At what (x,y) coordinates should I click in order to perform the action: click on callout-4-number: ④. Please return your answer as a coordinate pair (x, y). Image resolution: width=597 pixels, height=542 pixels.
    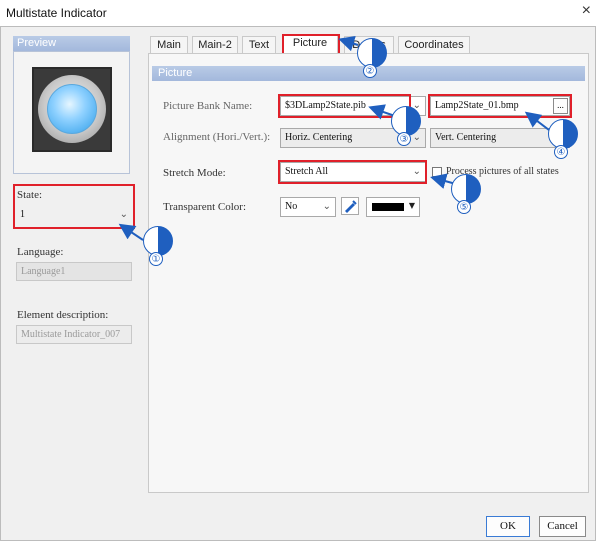
    Looking at the image, I should click on (561, 152).